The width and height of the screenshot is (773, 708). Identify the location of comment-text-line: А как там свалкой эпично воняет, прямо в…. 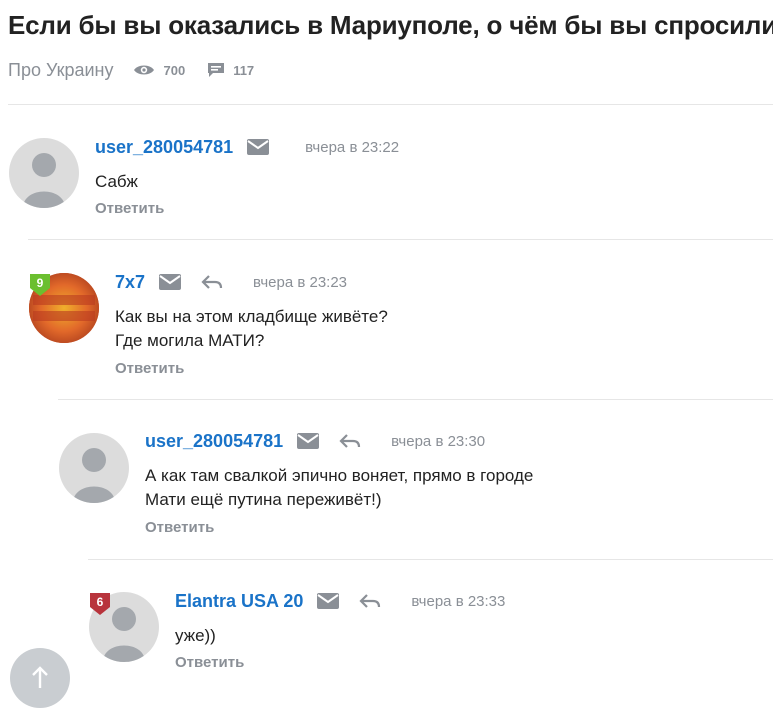
(339, 475).